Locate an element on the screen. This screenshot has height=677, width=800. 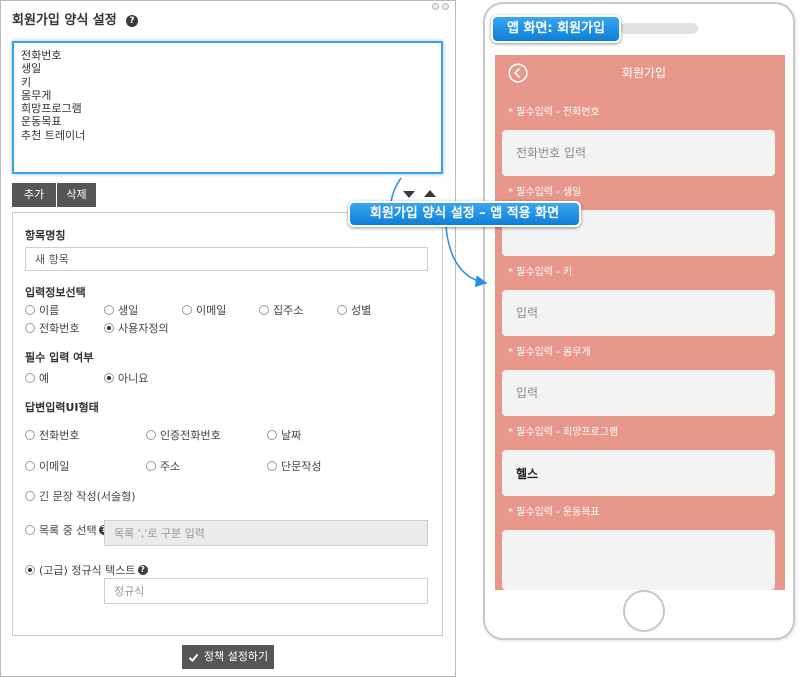
triangle-up-icon is located at coordinates (430, 193).